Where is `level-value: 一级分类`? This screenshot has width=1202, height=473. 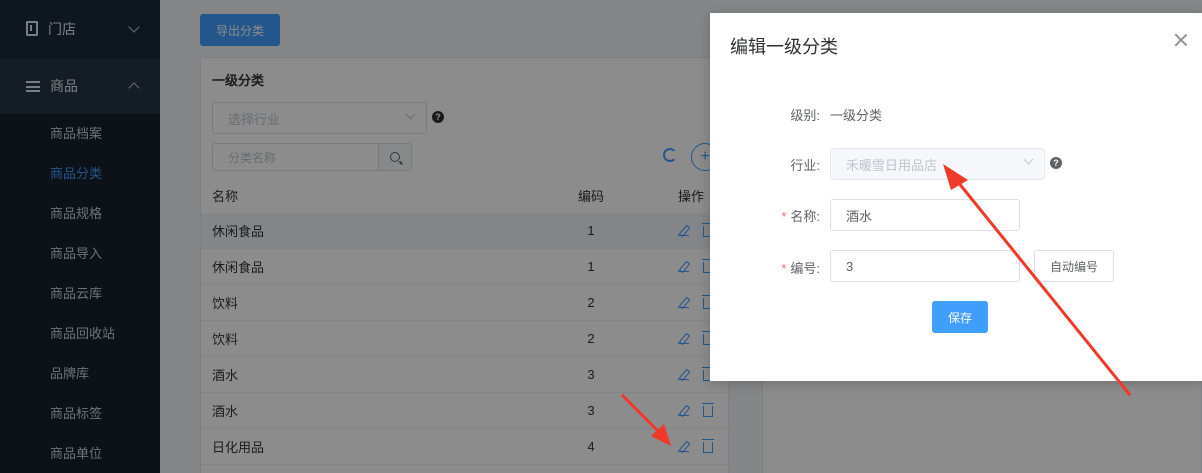 level-value: 一级分类 is located at coordinates (856, 115).